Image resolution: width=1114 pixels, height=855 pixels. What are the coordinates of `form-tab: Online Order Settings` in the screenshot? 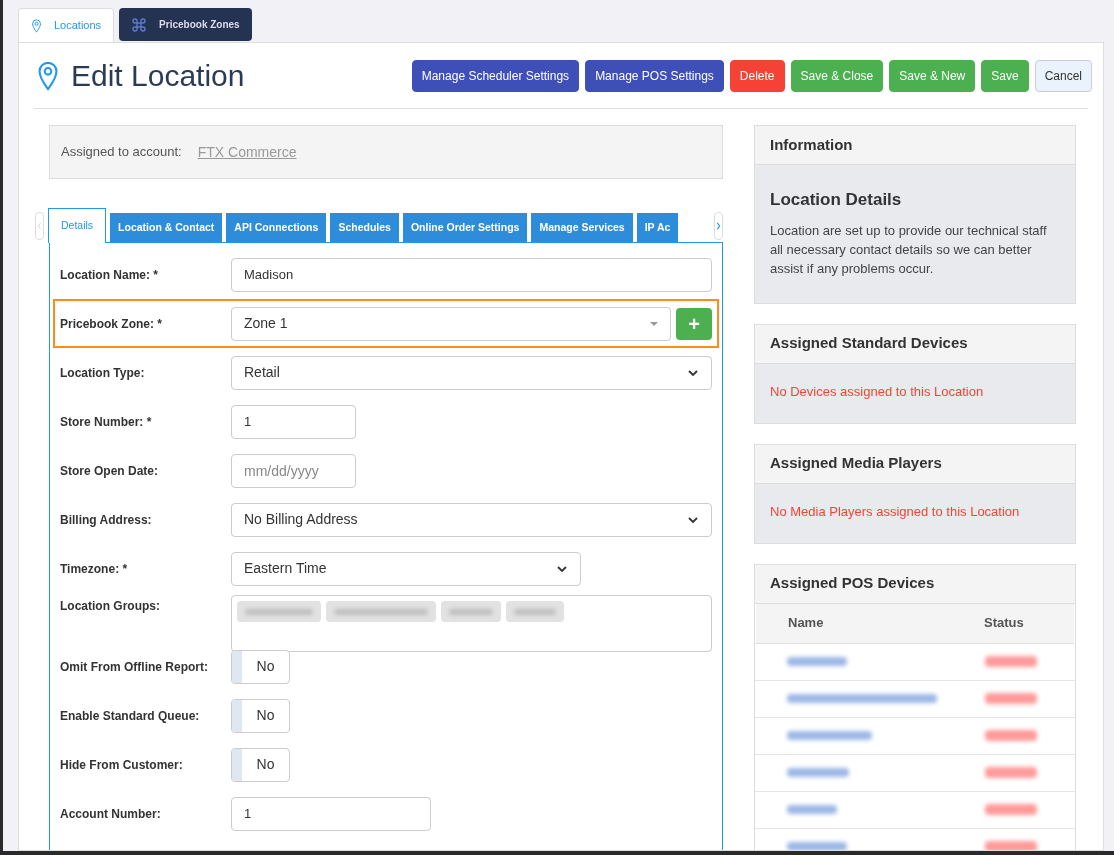 It's located at (465, 227).